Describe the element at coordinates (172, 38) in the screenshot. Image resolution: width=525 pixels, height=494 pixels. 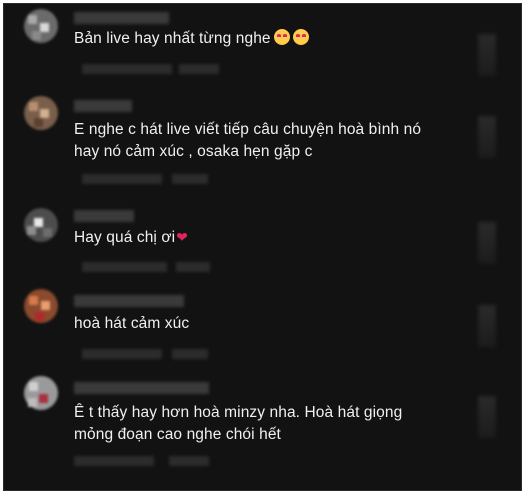
I see `comment-text-line: Bản live hay nhất từng nghe` at that location.